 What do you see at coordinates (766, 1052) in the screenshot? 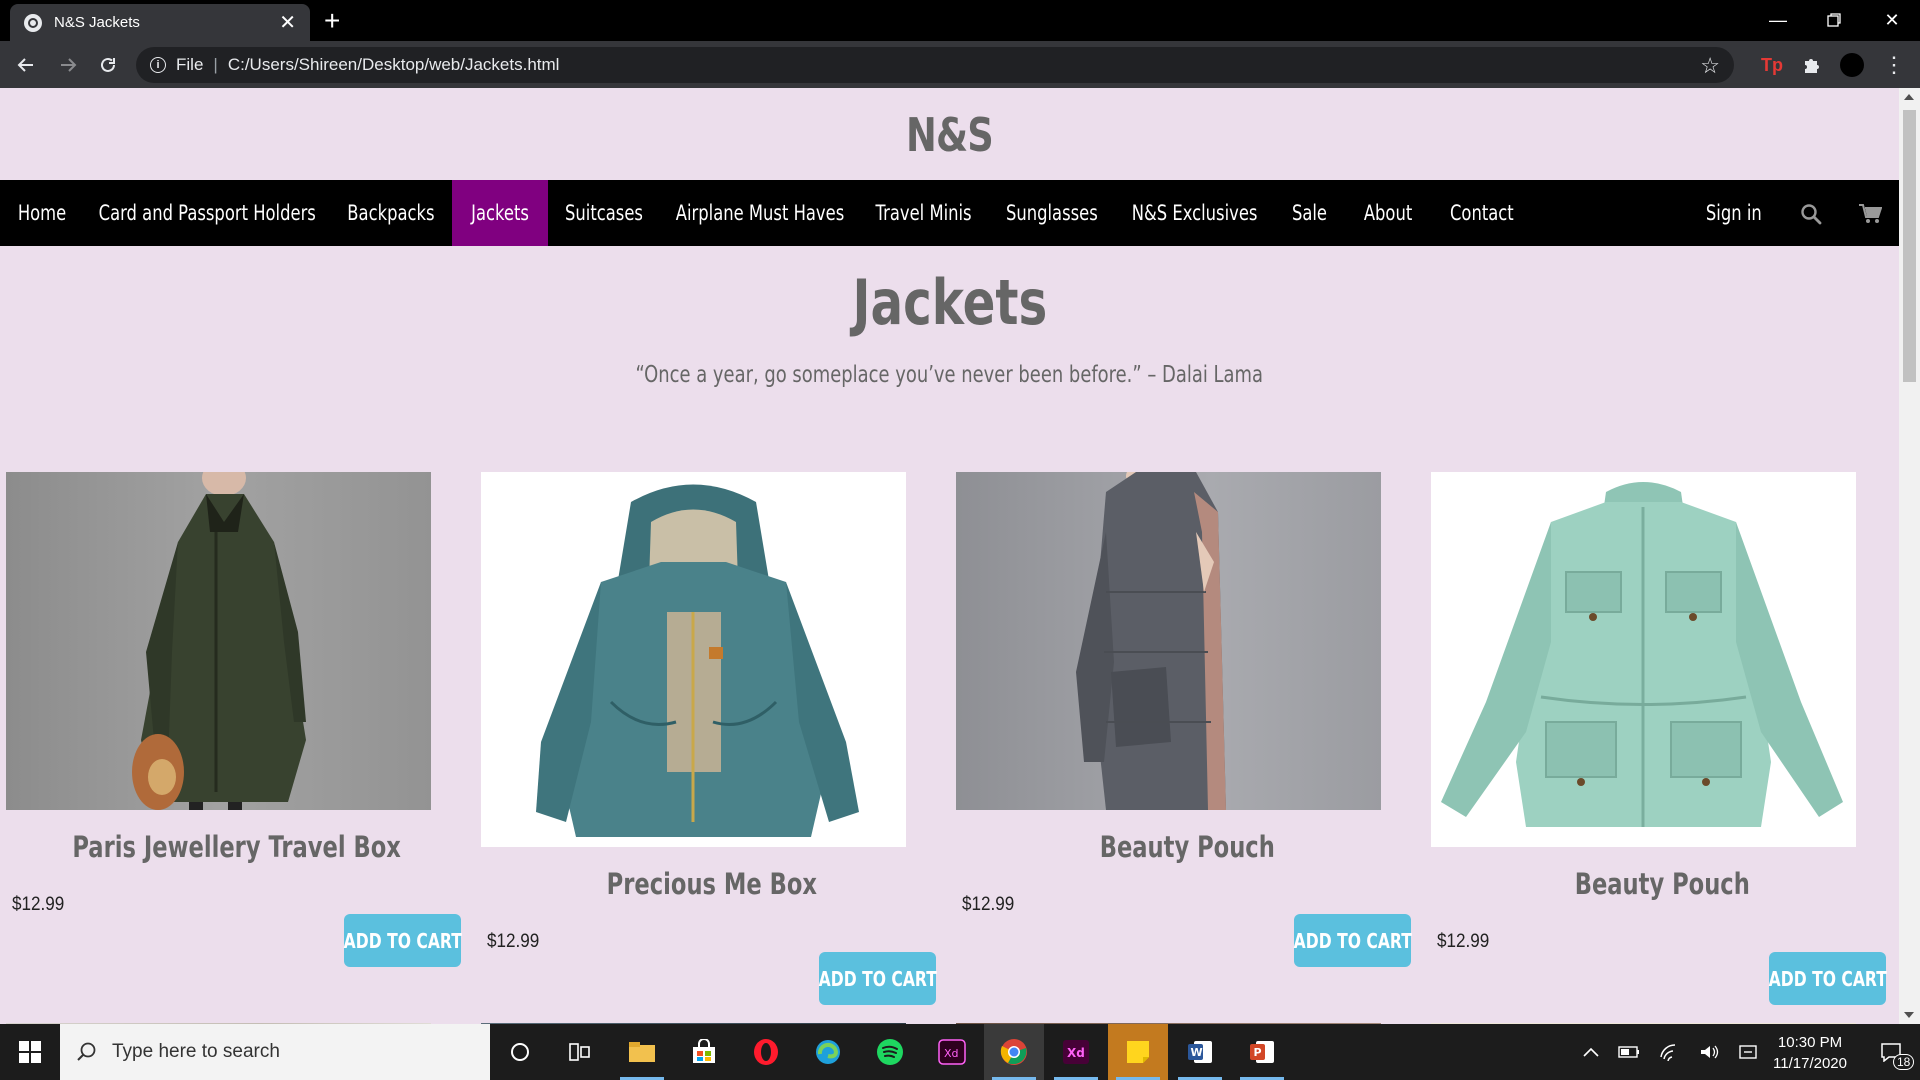
I see `opera-browser-icon` at bounding box center [766, 1052].